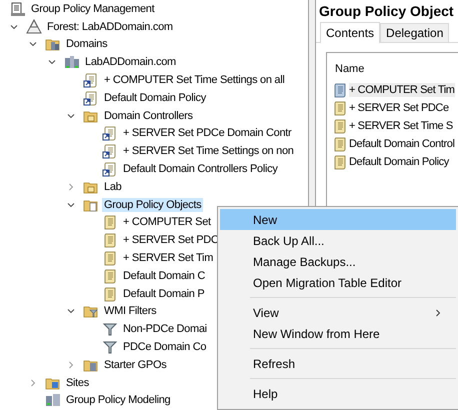 This screenshot has width=458, height=410. What do you see at coordinates (168, 258) in the screenshot?
I see `tree-item: + SERVER Set Tim` at bounding box center [168, 258].